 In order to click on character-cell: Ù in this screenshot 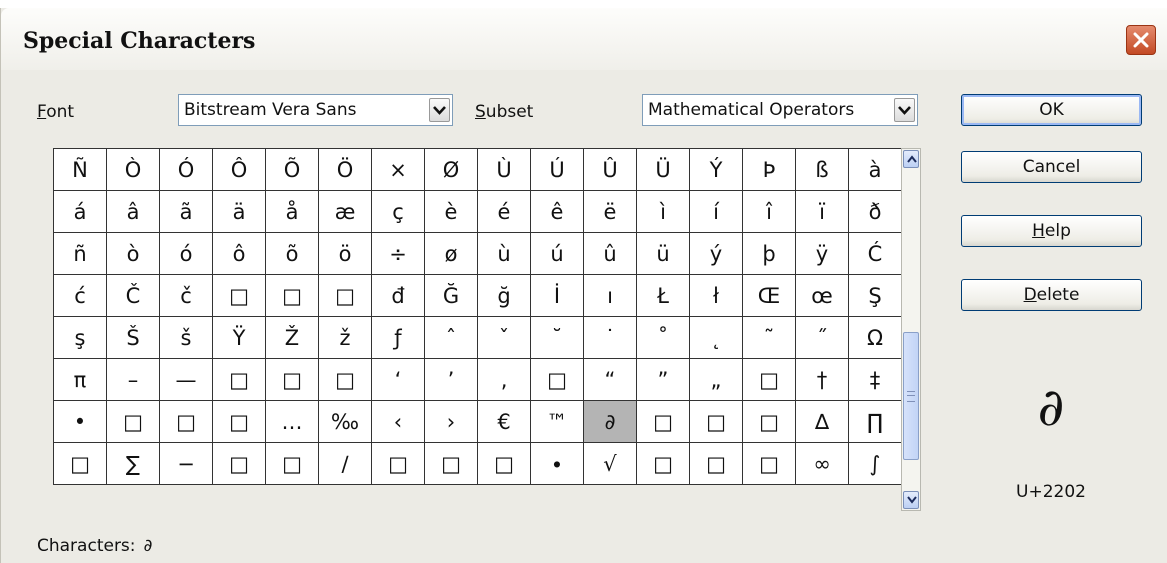, I will do `click(504, 170)`.